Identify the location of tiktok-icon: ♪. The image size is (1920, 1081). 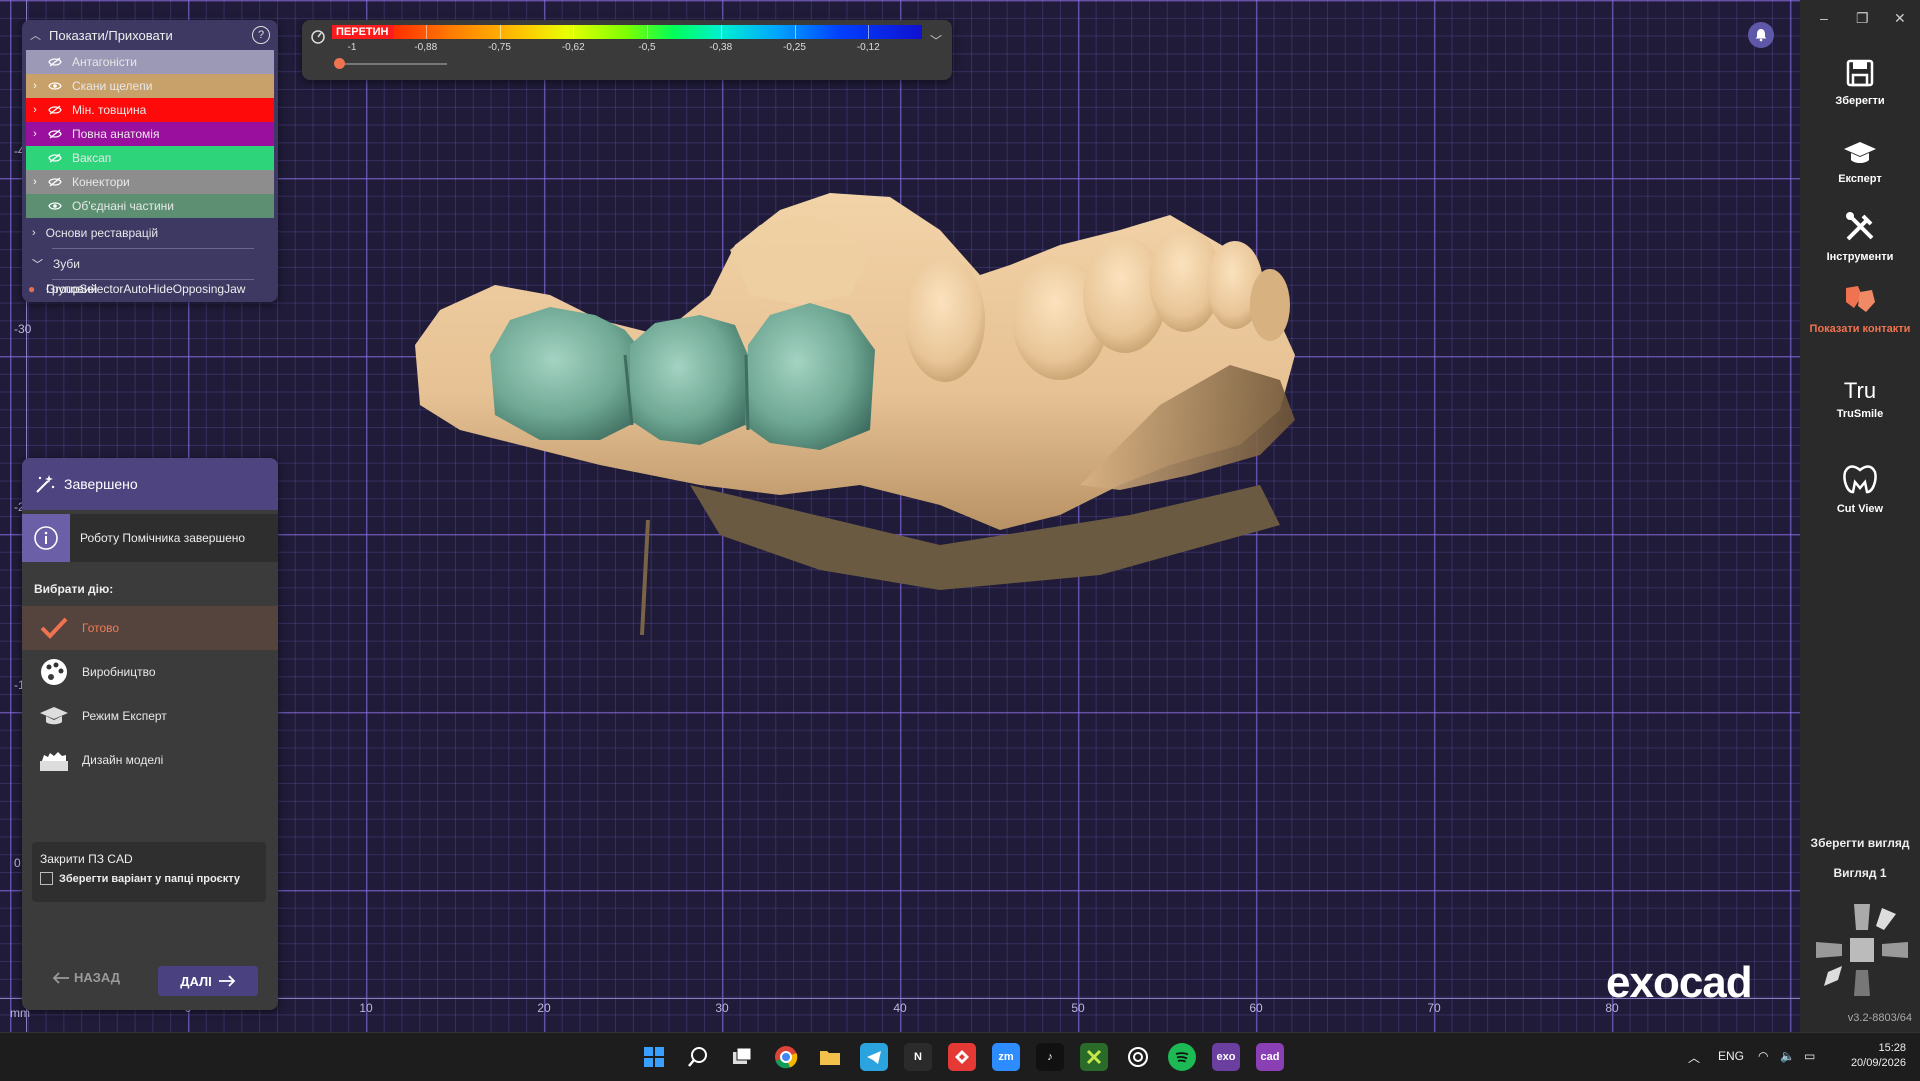
(1050, 1057).